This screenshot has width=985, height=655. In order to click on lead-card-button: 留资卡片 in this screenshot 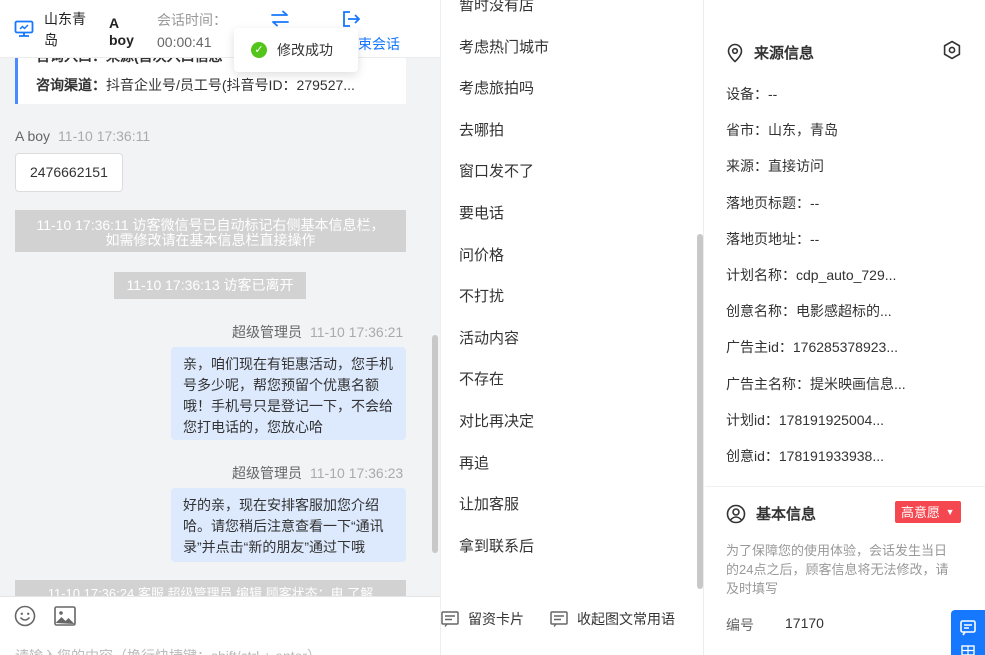, I will do `click(482, 619)`.